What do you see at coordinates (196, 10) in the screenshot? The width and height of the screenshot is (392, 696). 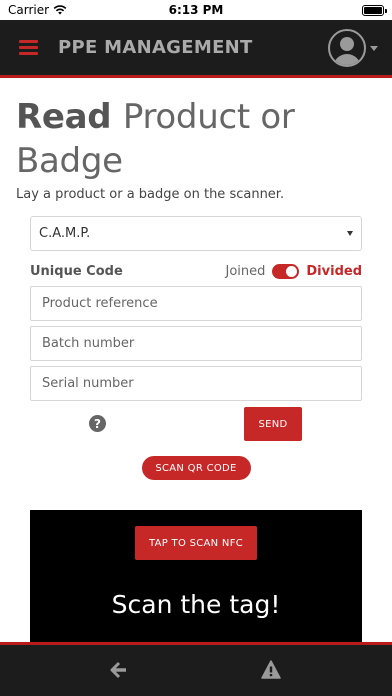 I see `status-bar: Carrier 6:13 PM` at bounding box center [196, 10].